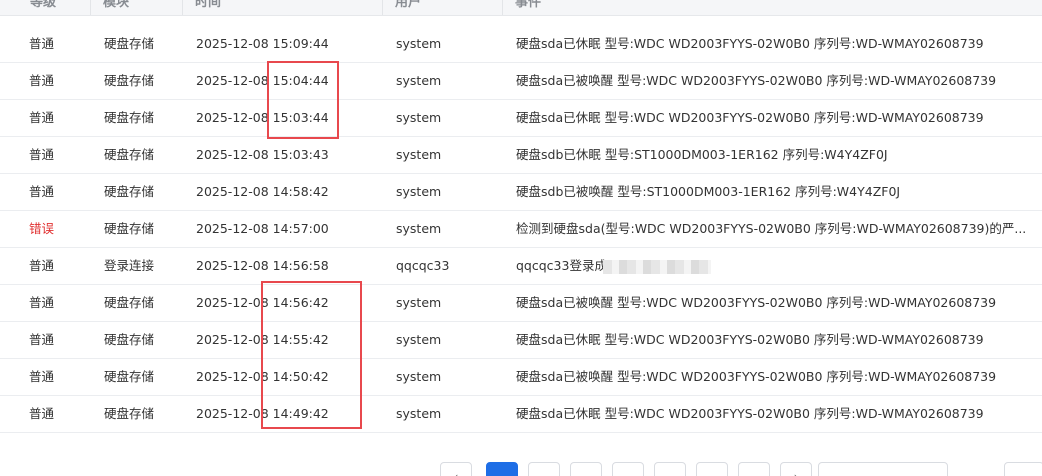 Image resolution: width=1042 pixels, height=476 pixels. Describe the element at coordinates (262, 302) in the screenshot. I see `time-cell: 2025-12-08 14:56:42` at that location.